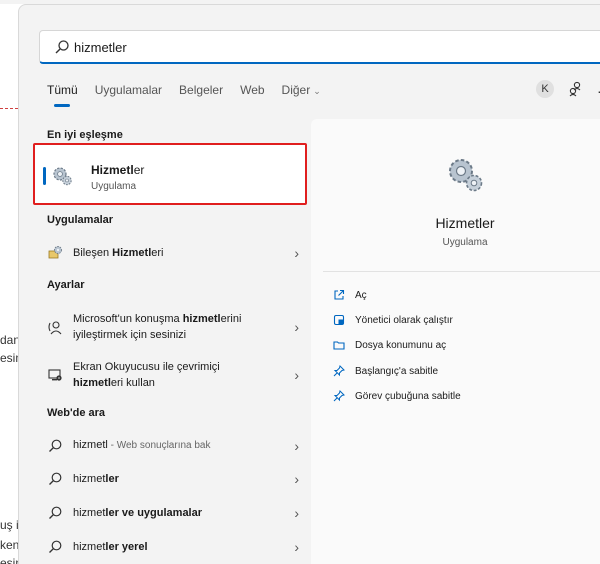  What do you see at coordinates (154, 513) in the screenshot?
I see `text-highlight: ler ve uygulamalar` at bounding box center [154, 513].